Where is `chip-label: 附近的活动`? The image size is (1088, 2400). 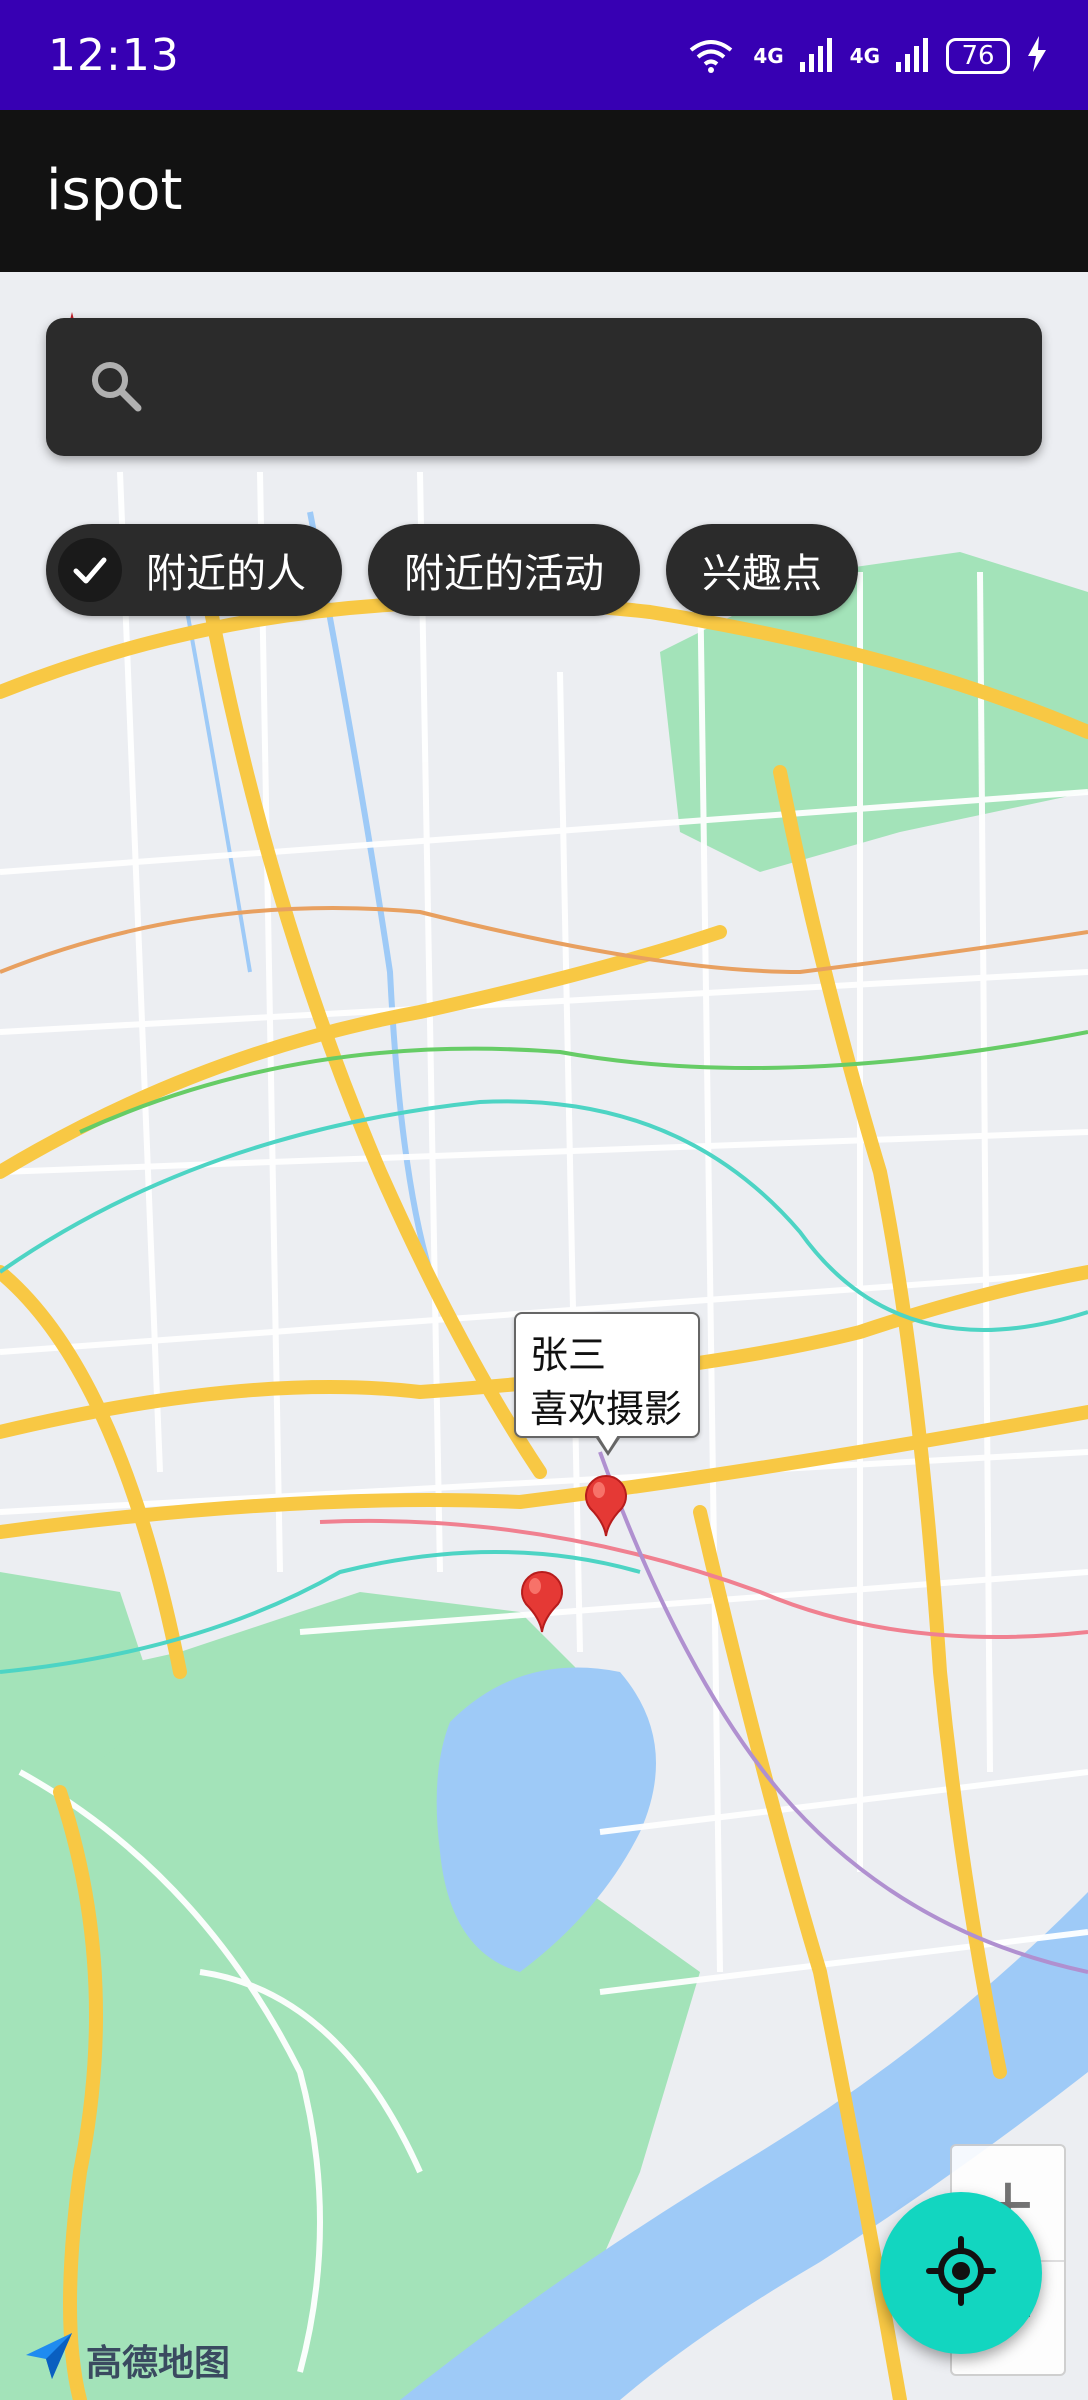 chip-label: 附近的活动 is located at coordinates (504, 574).